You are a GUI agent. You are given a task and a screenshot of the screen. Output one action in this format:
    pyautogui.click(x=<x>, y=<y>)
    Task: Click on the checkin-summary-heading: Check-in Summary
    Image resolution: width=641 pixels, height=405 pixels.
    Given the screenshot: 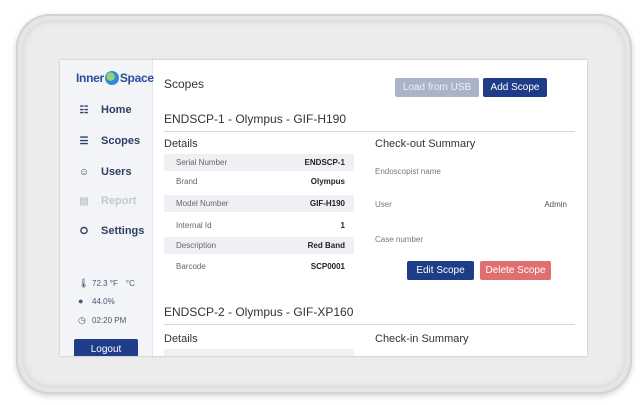 What is the action you would take?
    pyautogui.click(x=422, y=339)
    